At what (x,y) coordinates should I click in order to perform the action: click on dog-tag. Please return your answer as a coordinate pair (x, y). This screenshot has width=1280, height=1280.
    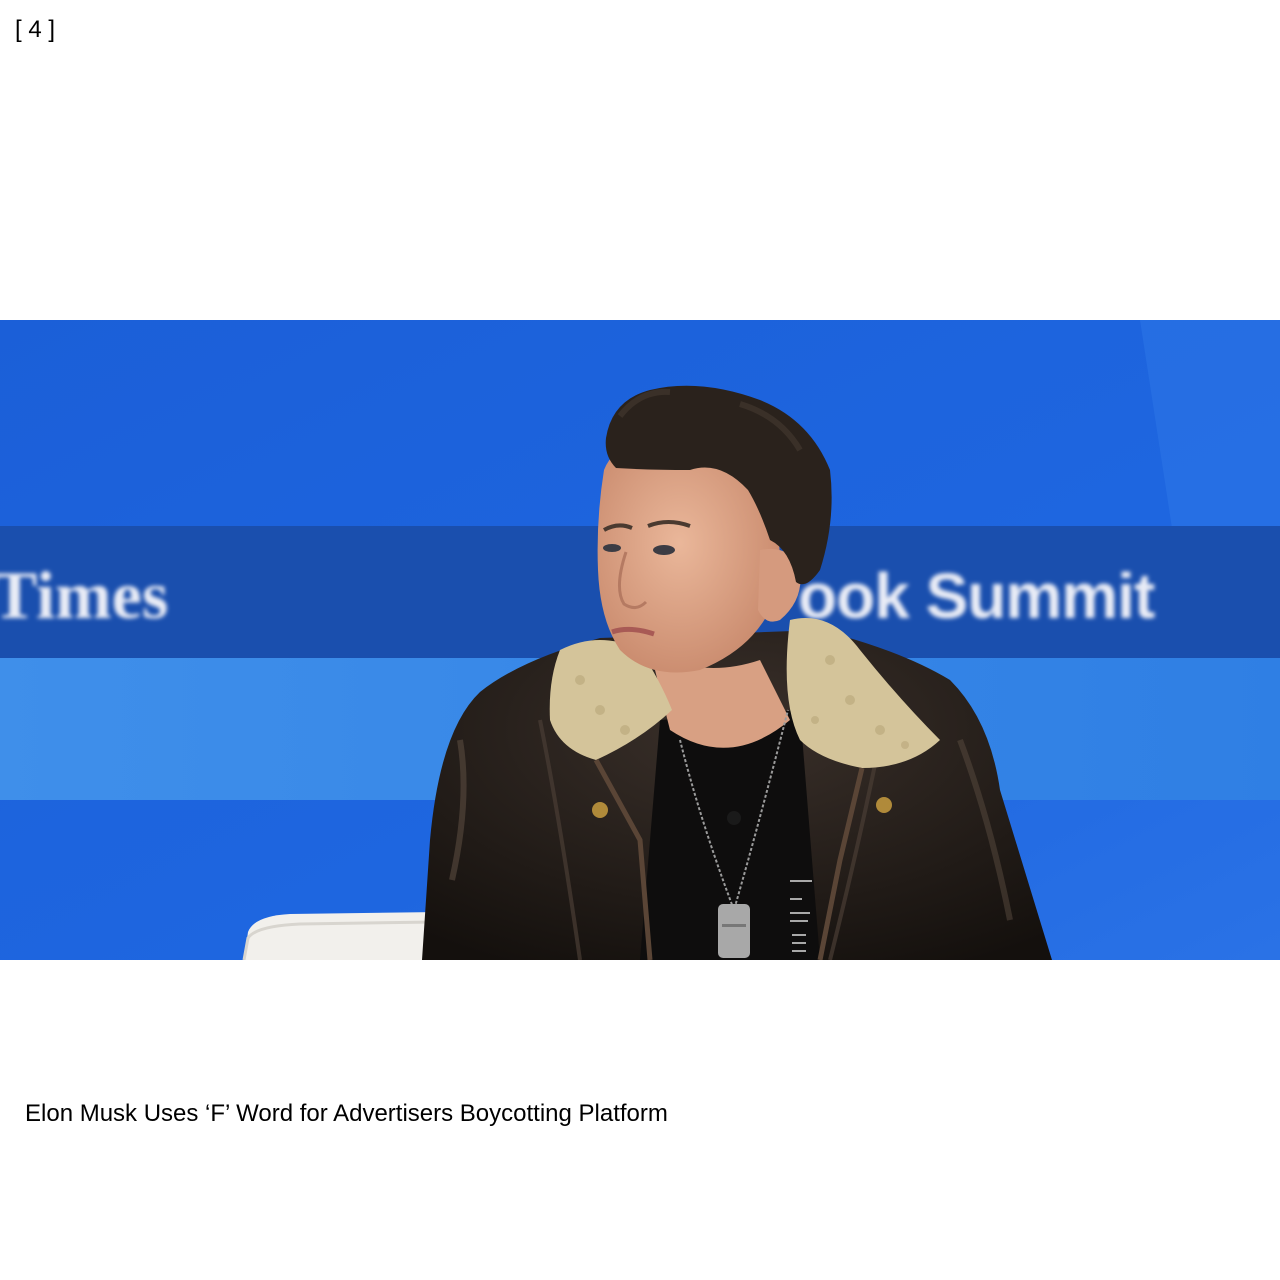
    Looking at the image, I should click on (734, 931).